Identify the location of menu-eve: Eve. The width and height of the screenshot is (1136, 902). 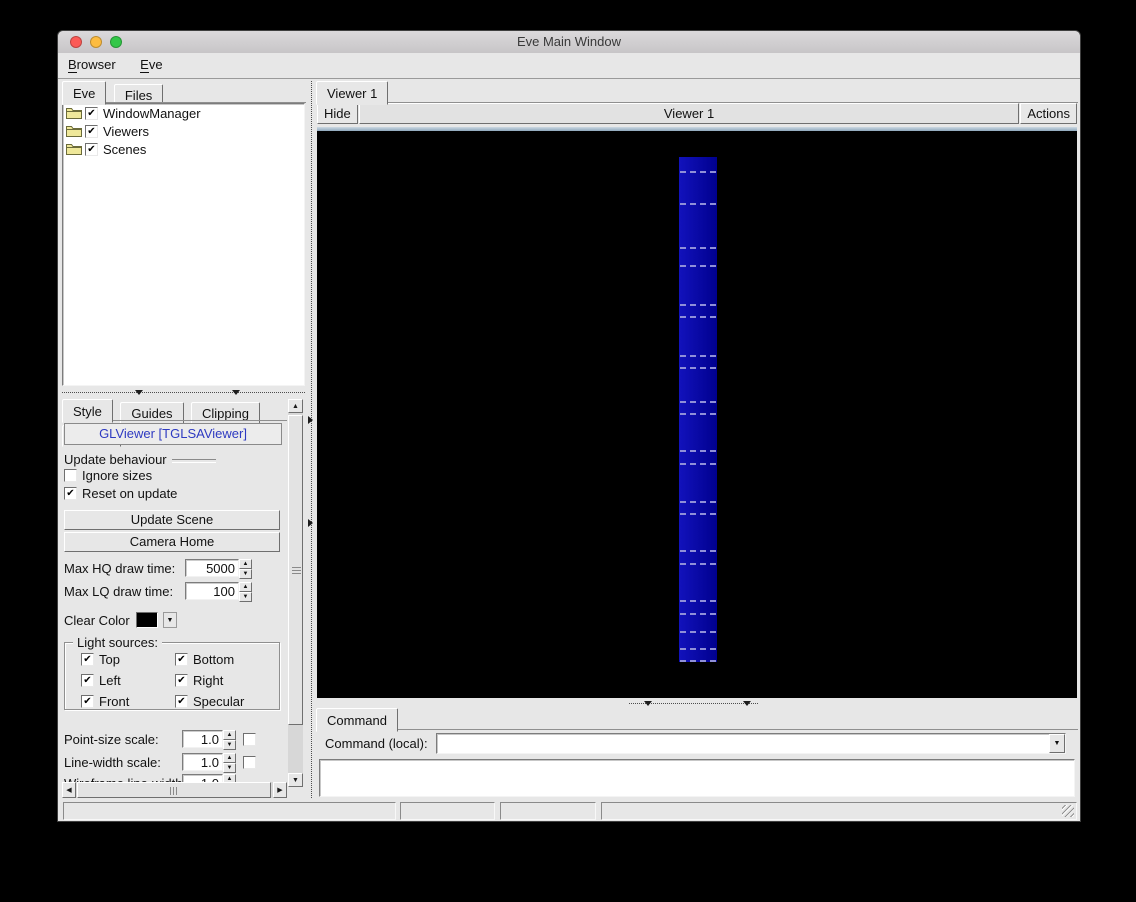
(151, 63).